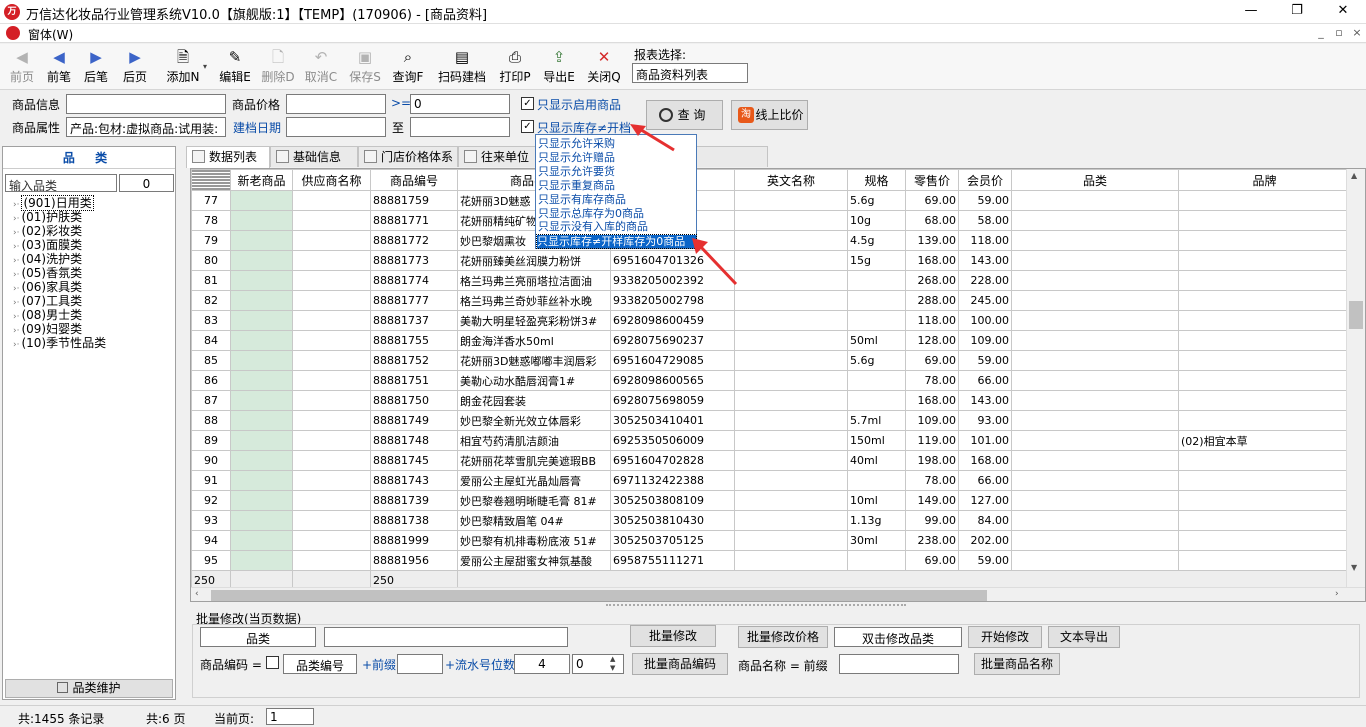 The width and height of the screenshot is (1366, 727). I want to click on table-cell: 6925350506009, so click(672, 440).